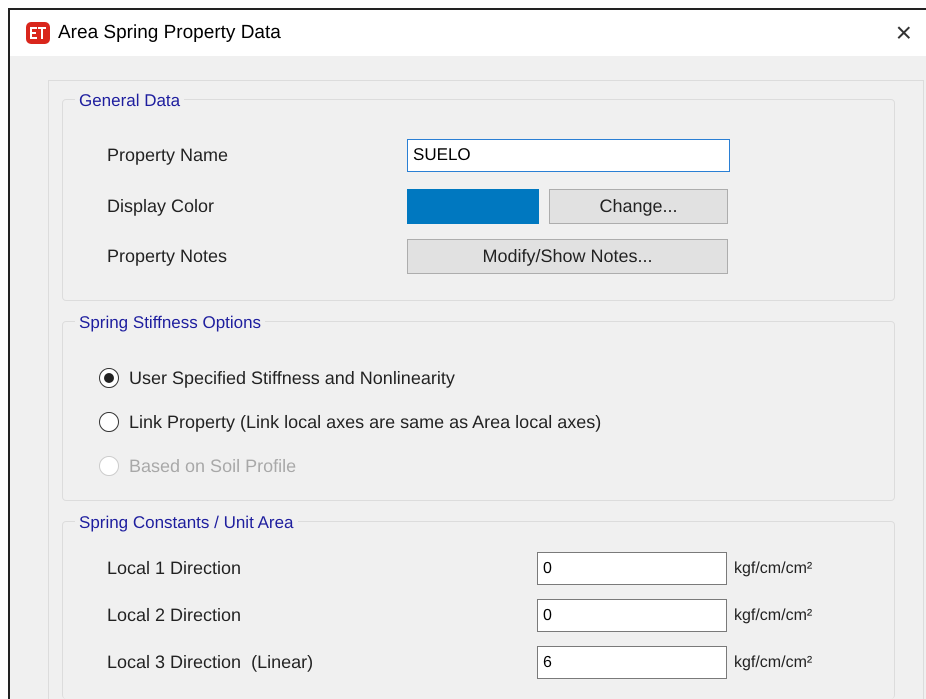 The width and height of the screenshot is (926, 699). I want to click on app-logo-icon, so click(38, 33).